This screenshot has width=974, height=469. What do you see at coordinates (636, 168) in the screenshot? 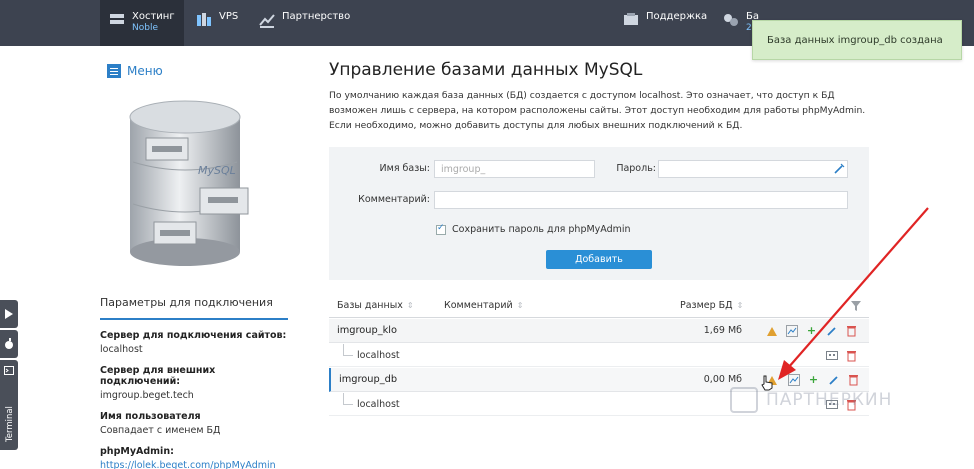
I see `password-label: Пароль:` at bounding box center [636, 168].